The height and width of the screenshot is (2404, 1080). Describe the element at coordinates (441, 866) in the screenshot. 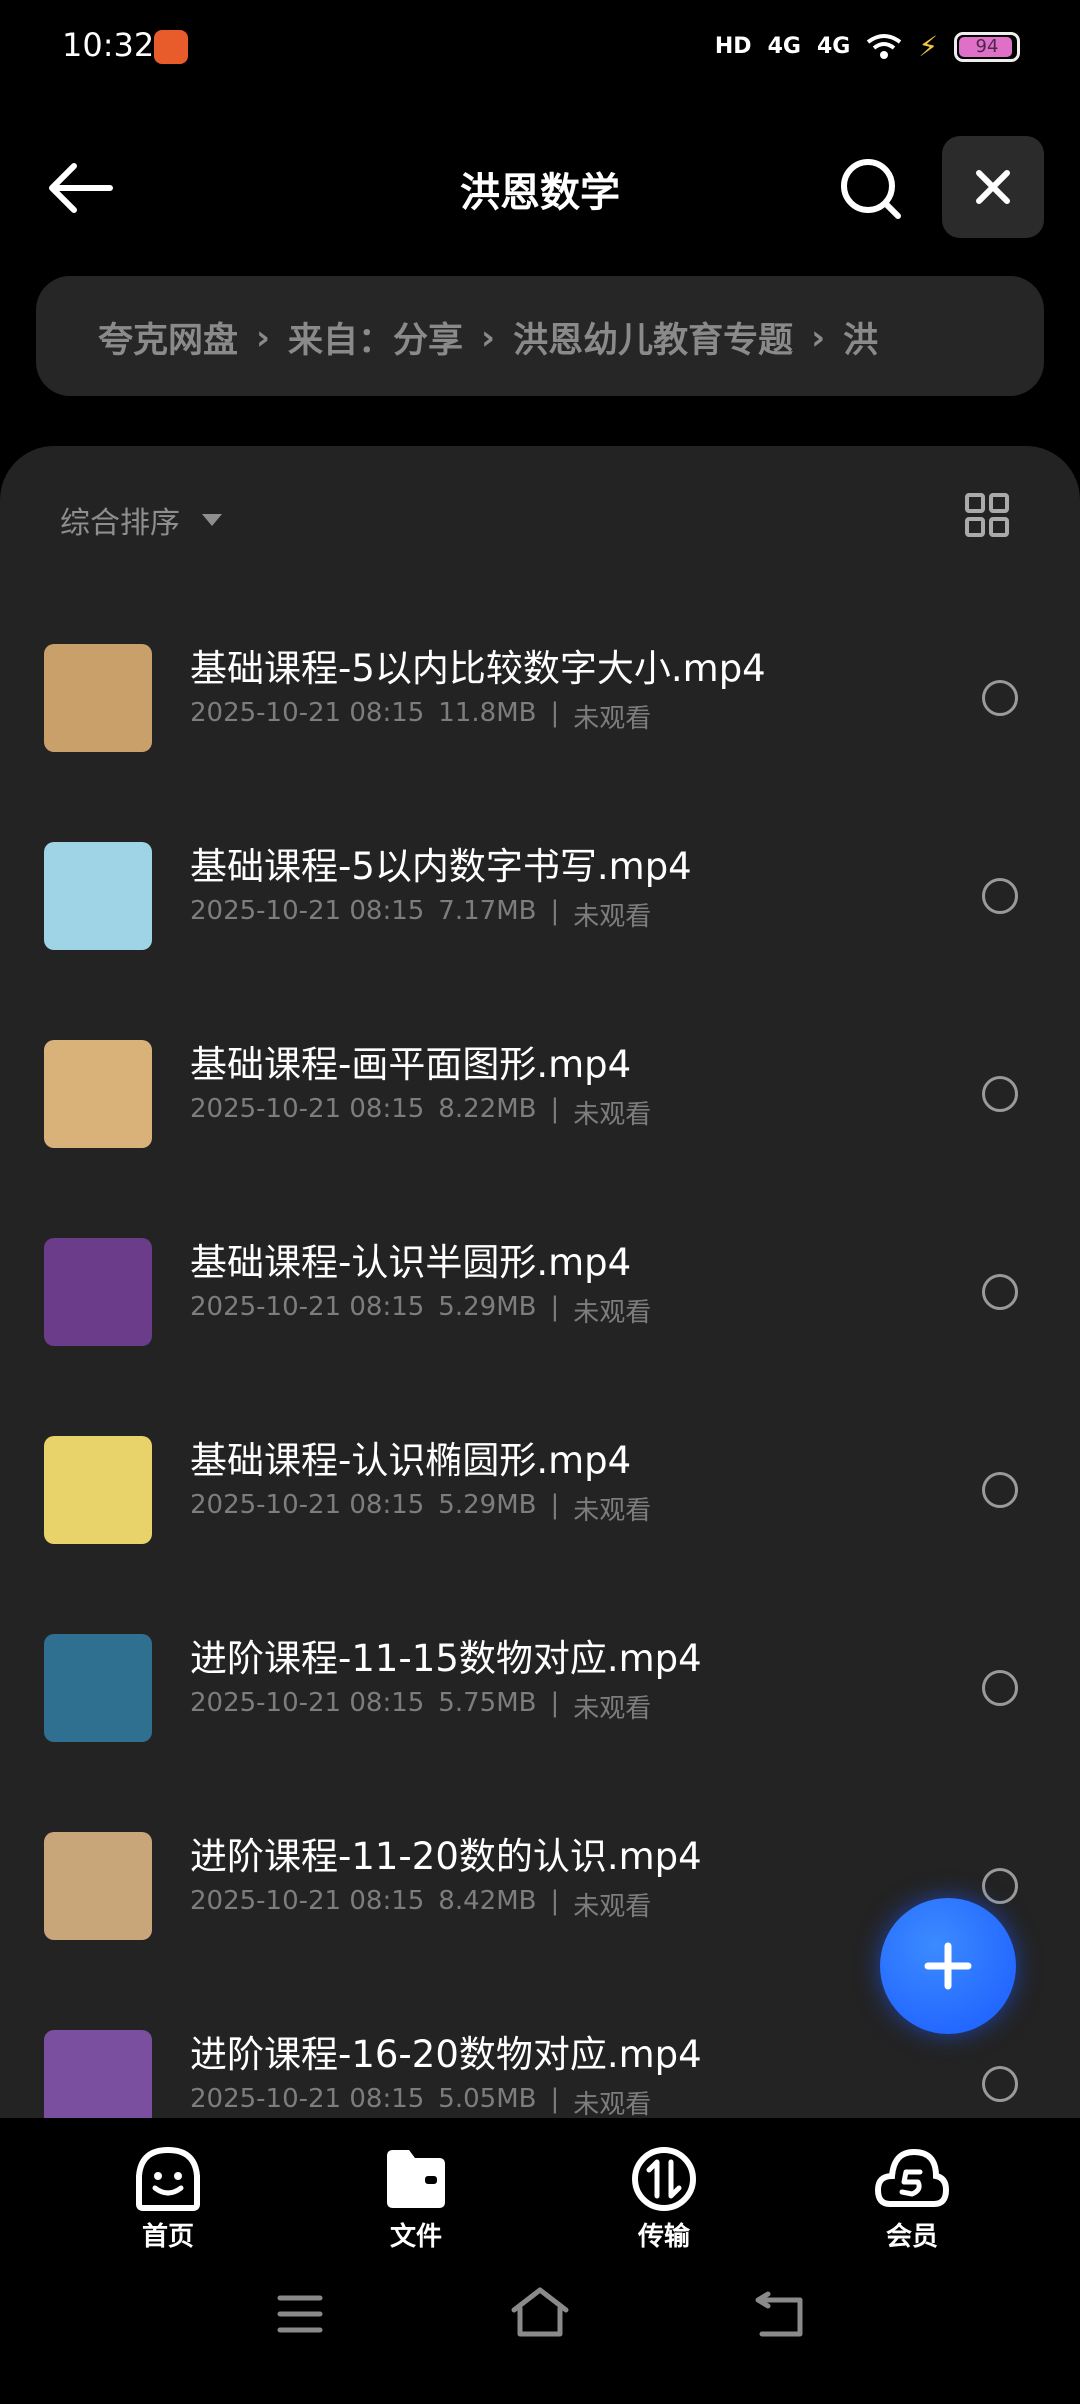

I see `file-name: 基础课程-5以内数字书写.mp4` at that location.